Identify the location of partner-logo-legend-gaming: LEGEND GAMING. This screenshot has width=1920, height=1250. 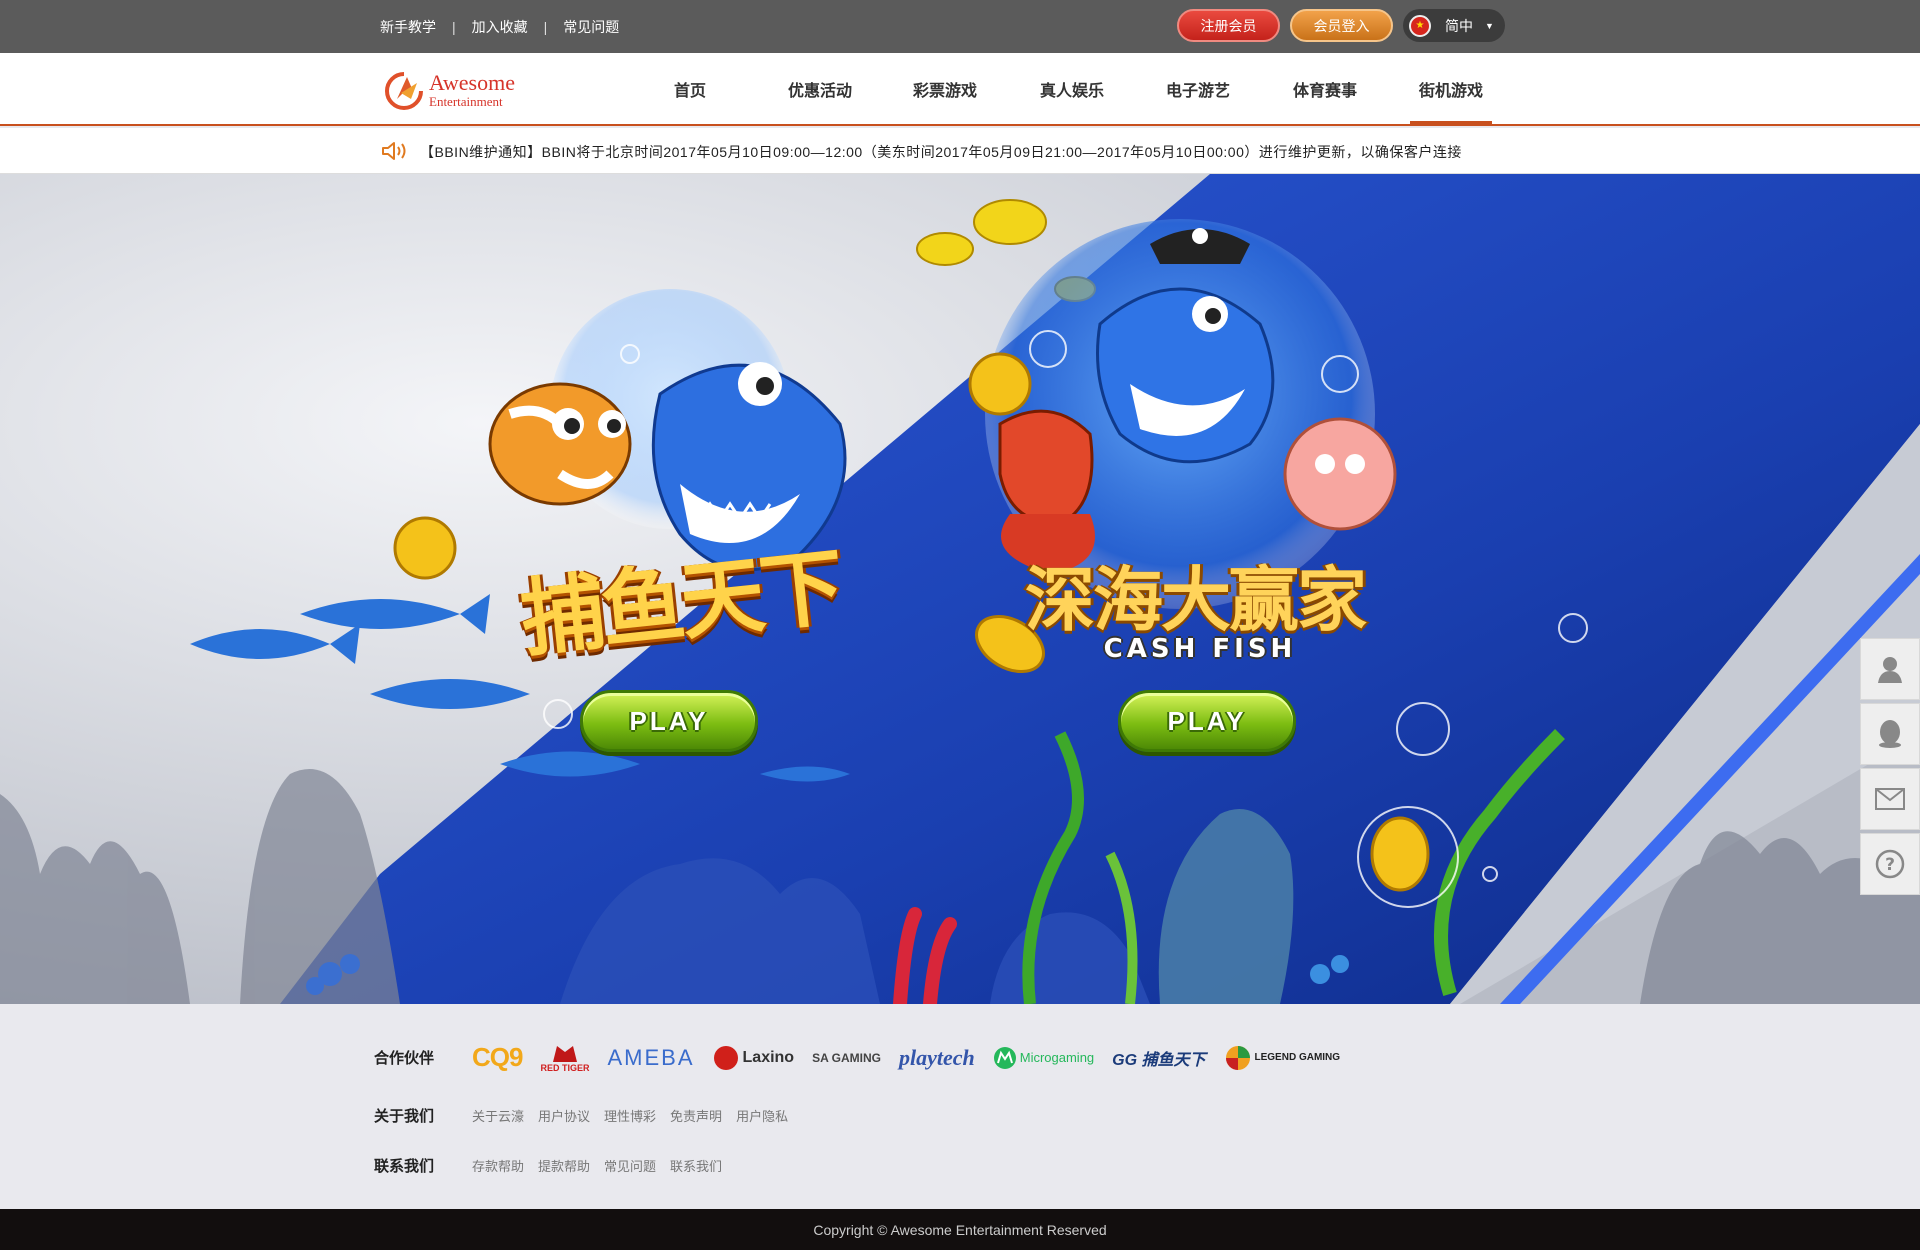
(1282, 1058).